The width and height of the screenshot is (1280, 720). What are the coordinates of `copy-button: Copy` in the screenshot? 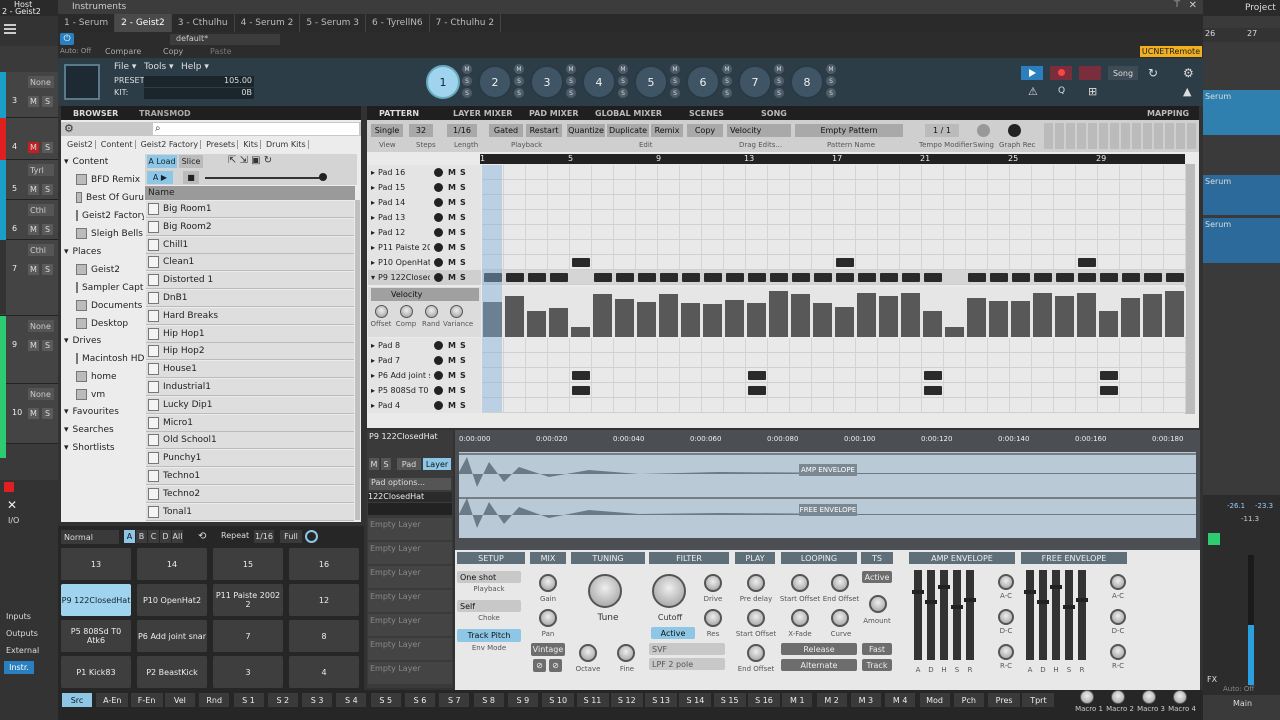 It's located at (173, 51).